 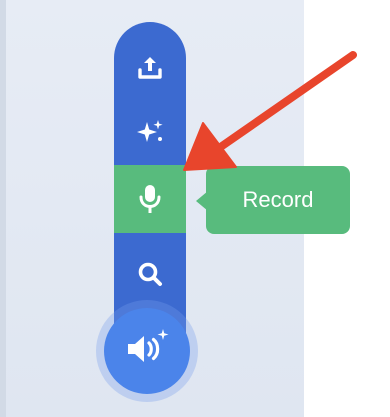 I want to click on tooltip-label: Record, so click(x=278, y=199).